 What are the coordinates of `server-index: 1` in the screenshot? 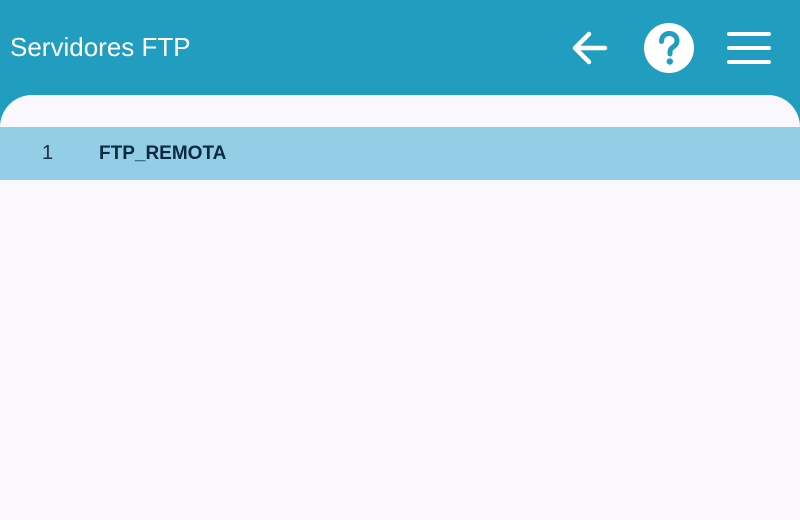 It's located at (48, 153).